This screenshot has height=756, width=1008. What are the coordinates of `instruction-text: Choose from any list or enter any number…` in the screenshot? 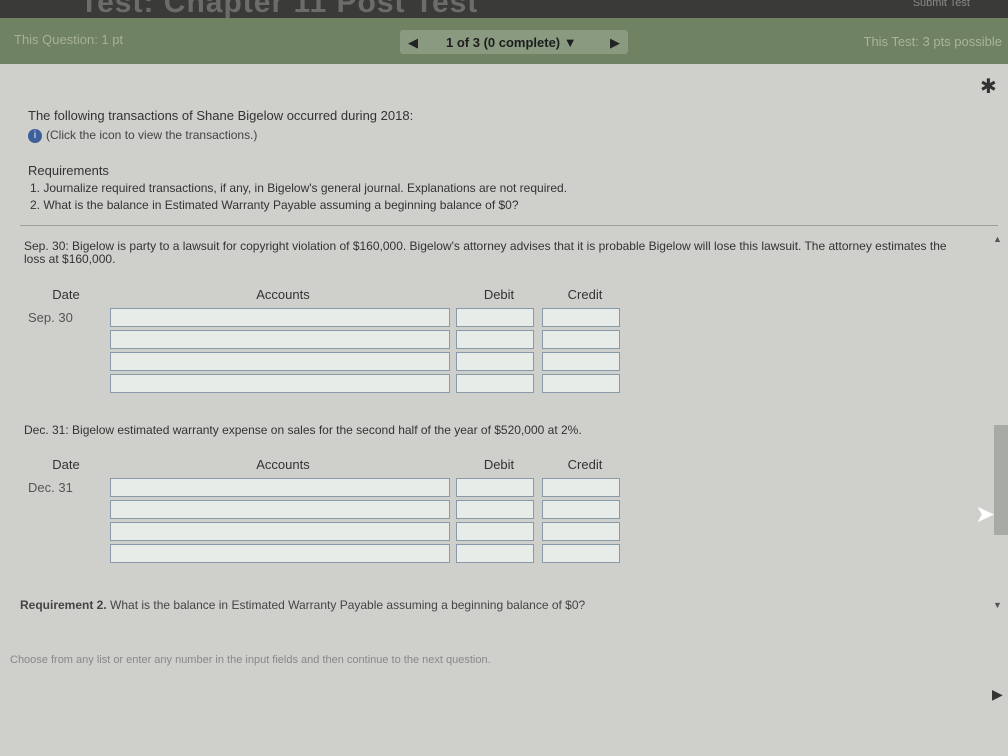 It's located at (250, 660).